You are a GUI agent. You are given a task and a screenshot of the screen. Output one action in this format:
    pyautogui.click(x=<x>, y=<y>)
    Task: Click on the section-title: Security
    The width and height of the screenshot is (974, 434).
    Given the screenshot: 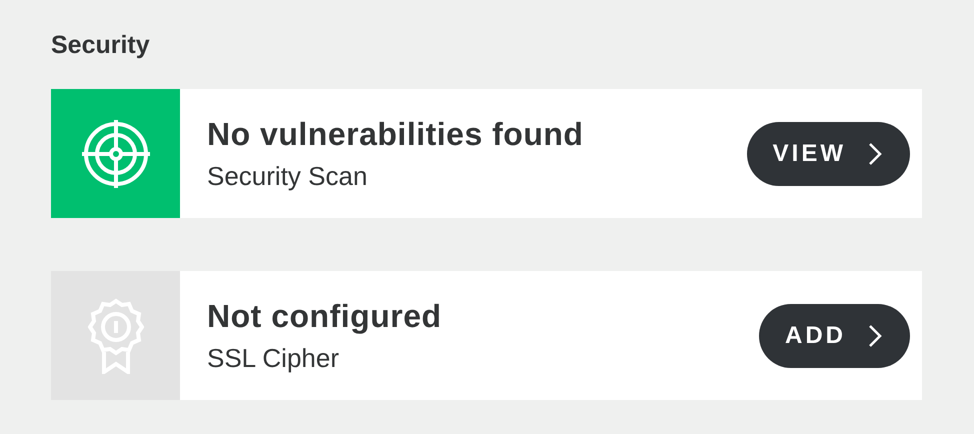 What is the action you would take?
    pyautogui.click(x=101, y=45)
    